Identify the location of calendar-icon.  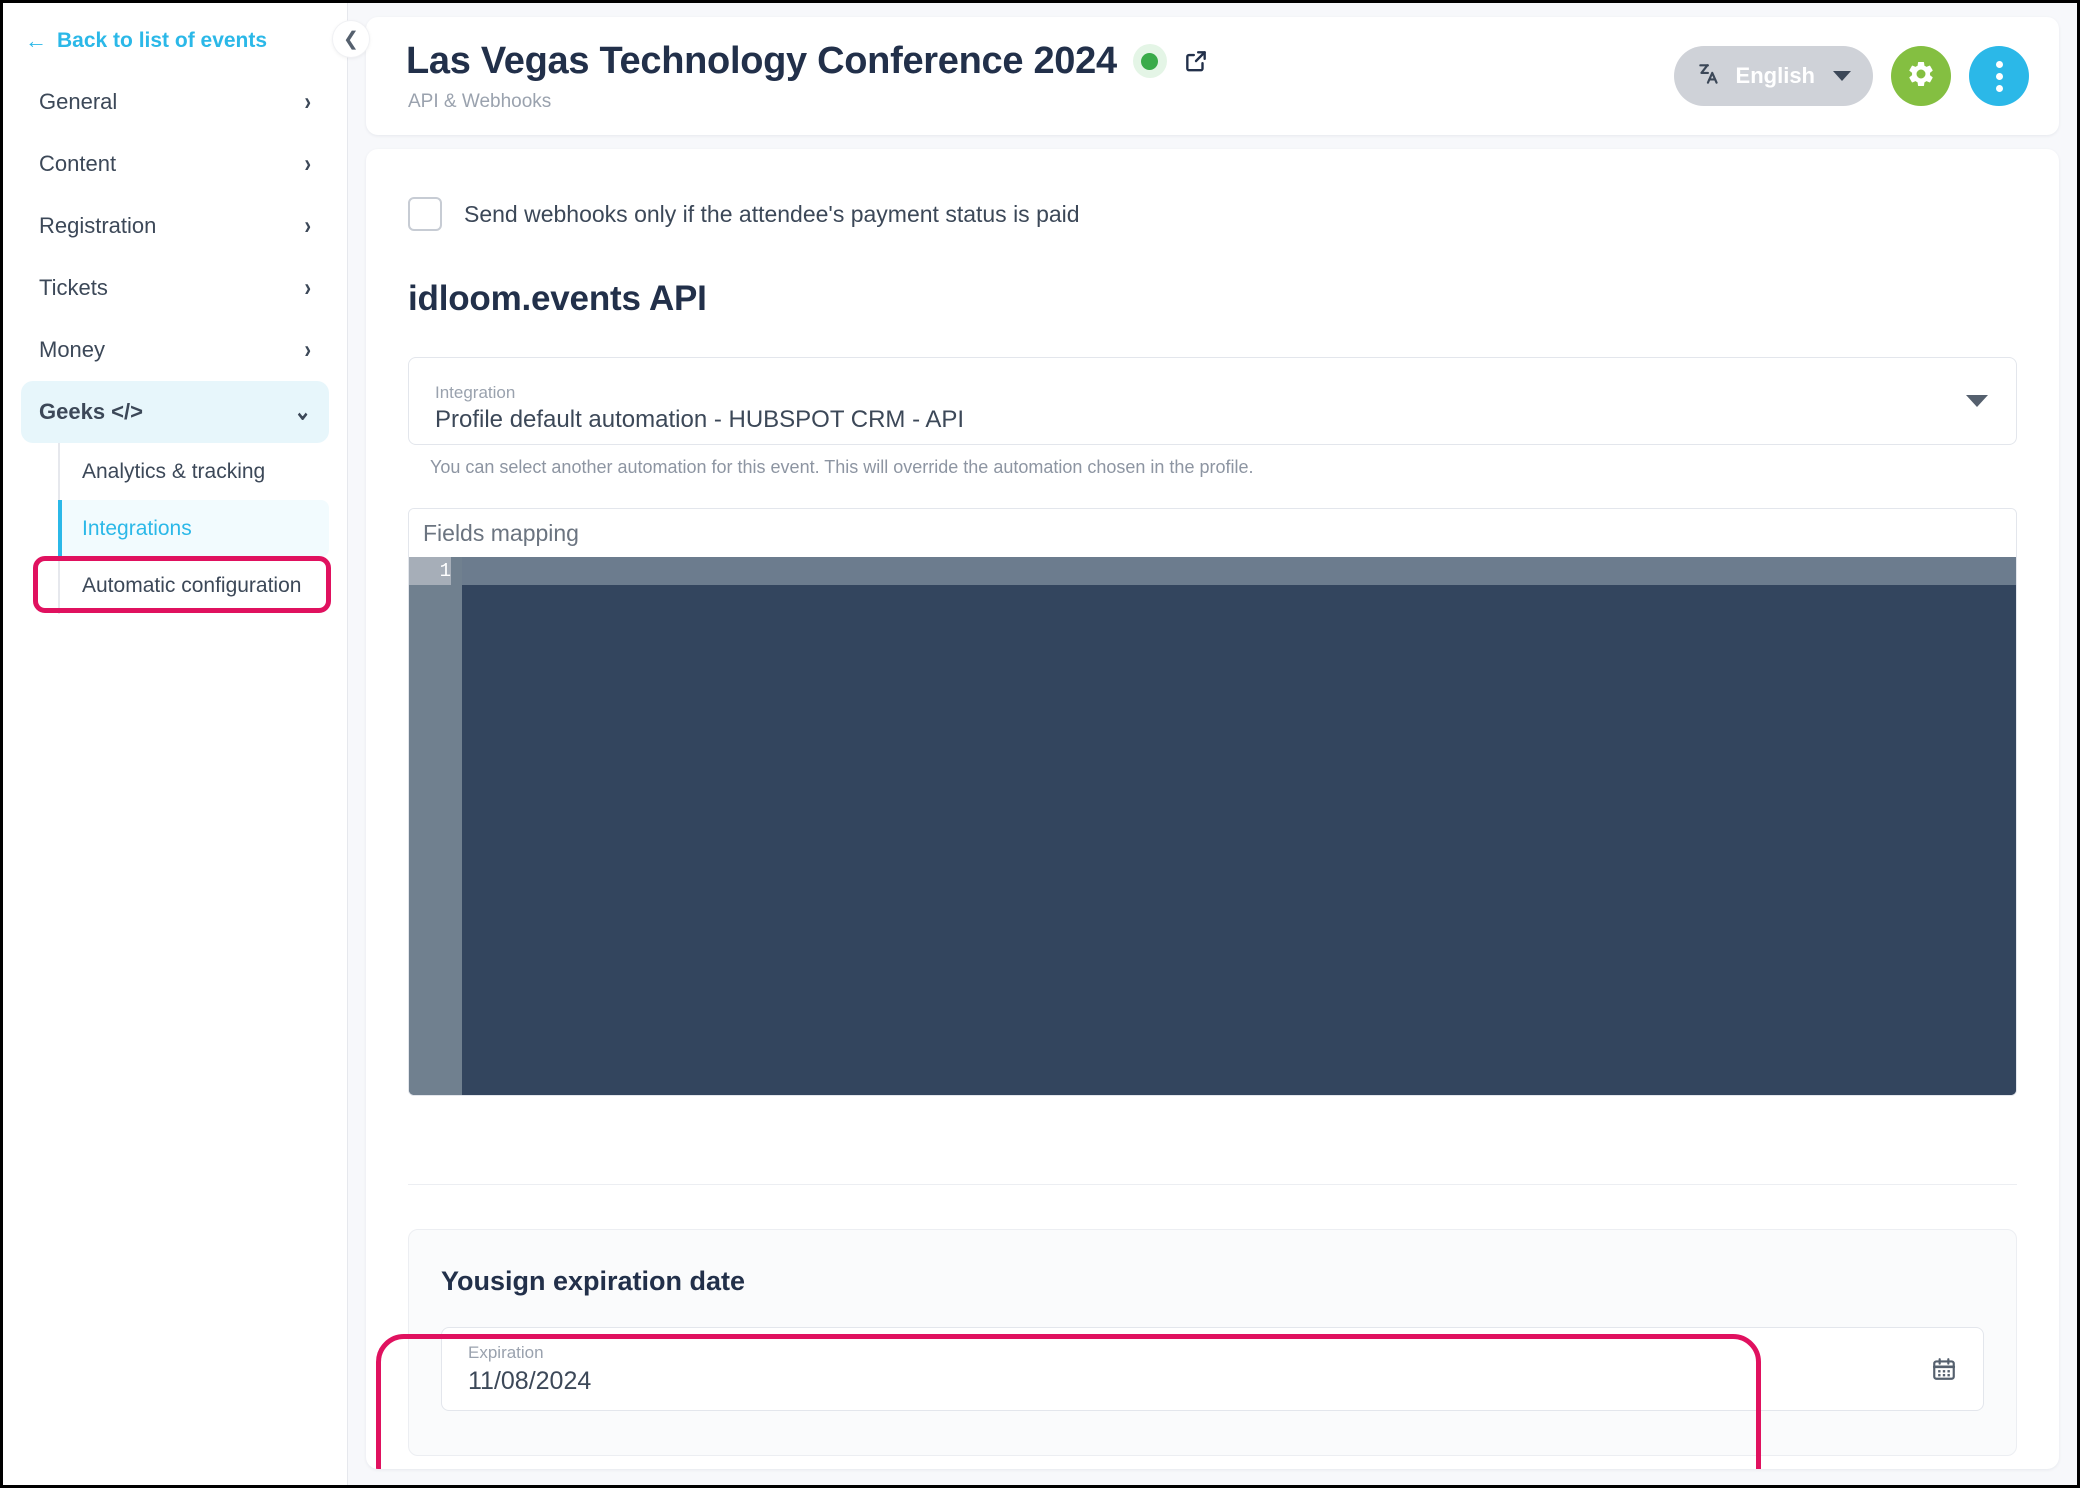
(1944, 1369).